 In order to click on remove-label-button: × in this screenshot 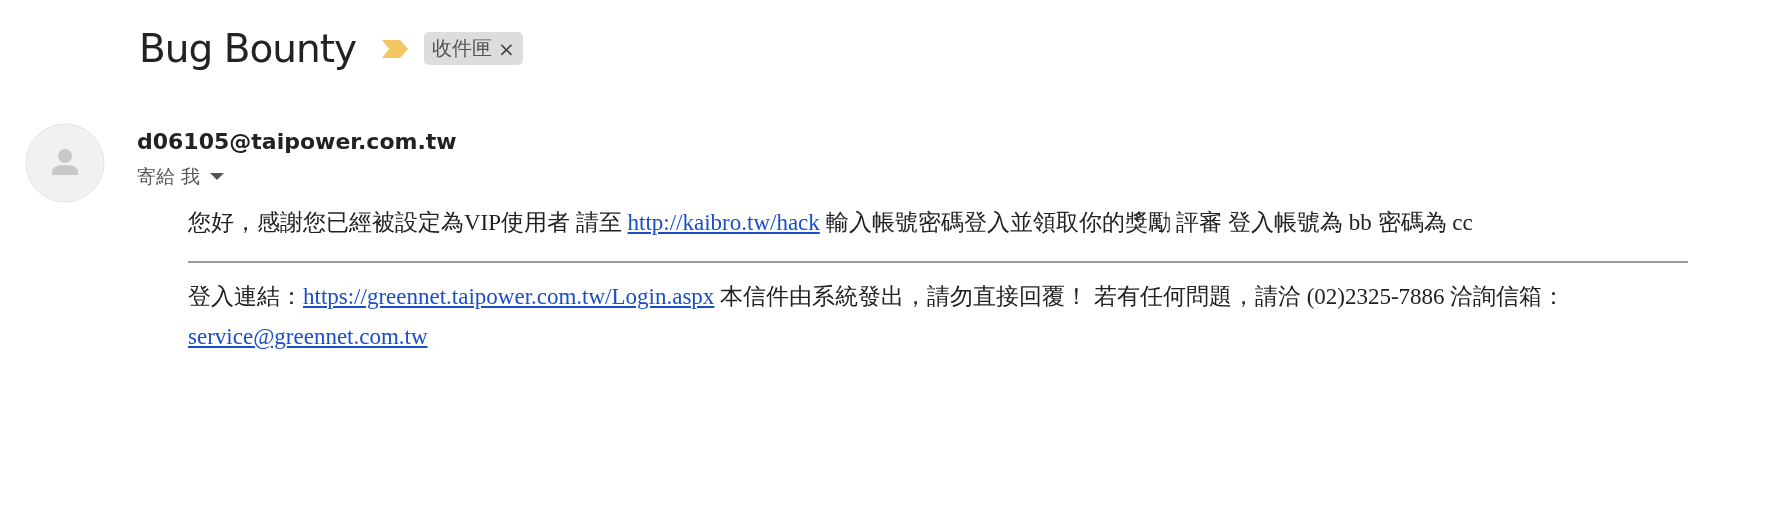, I will do `click(506, 48)`.